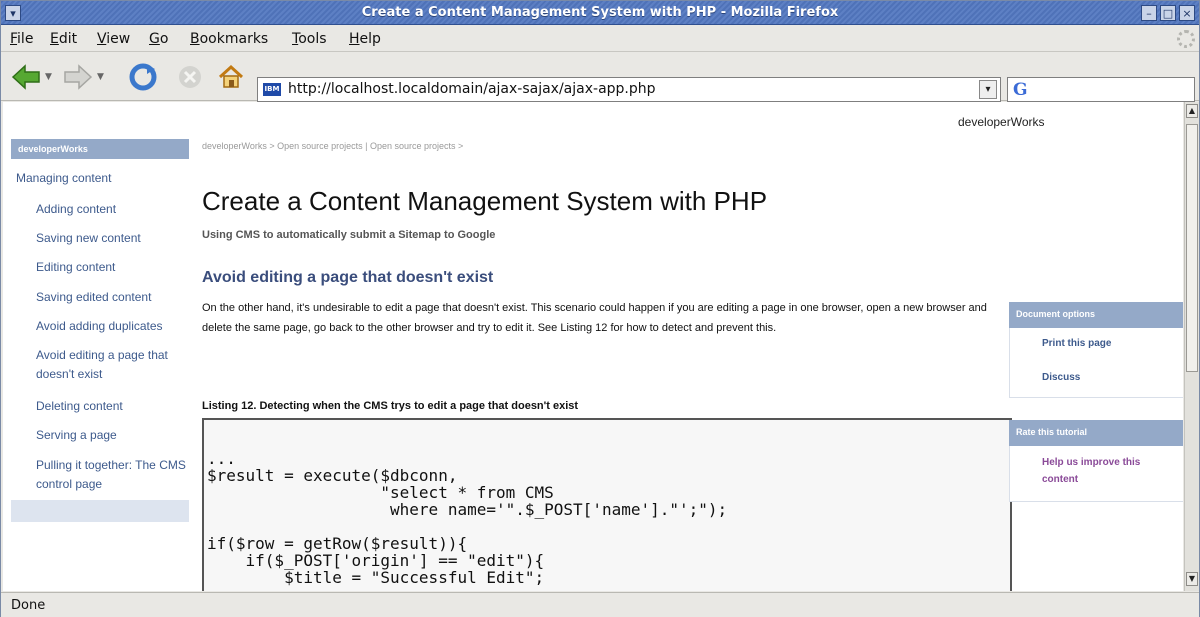 The height and width of the screenshot is (617, 1200). I want to click on leftnav-item-managing-content: Managing content, so click(63, 178).